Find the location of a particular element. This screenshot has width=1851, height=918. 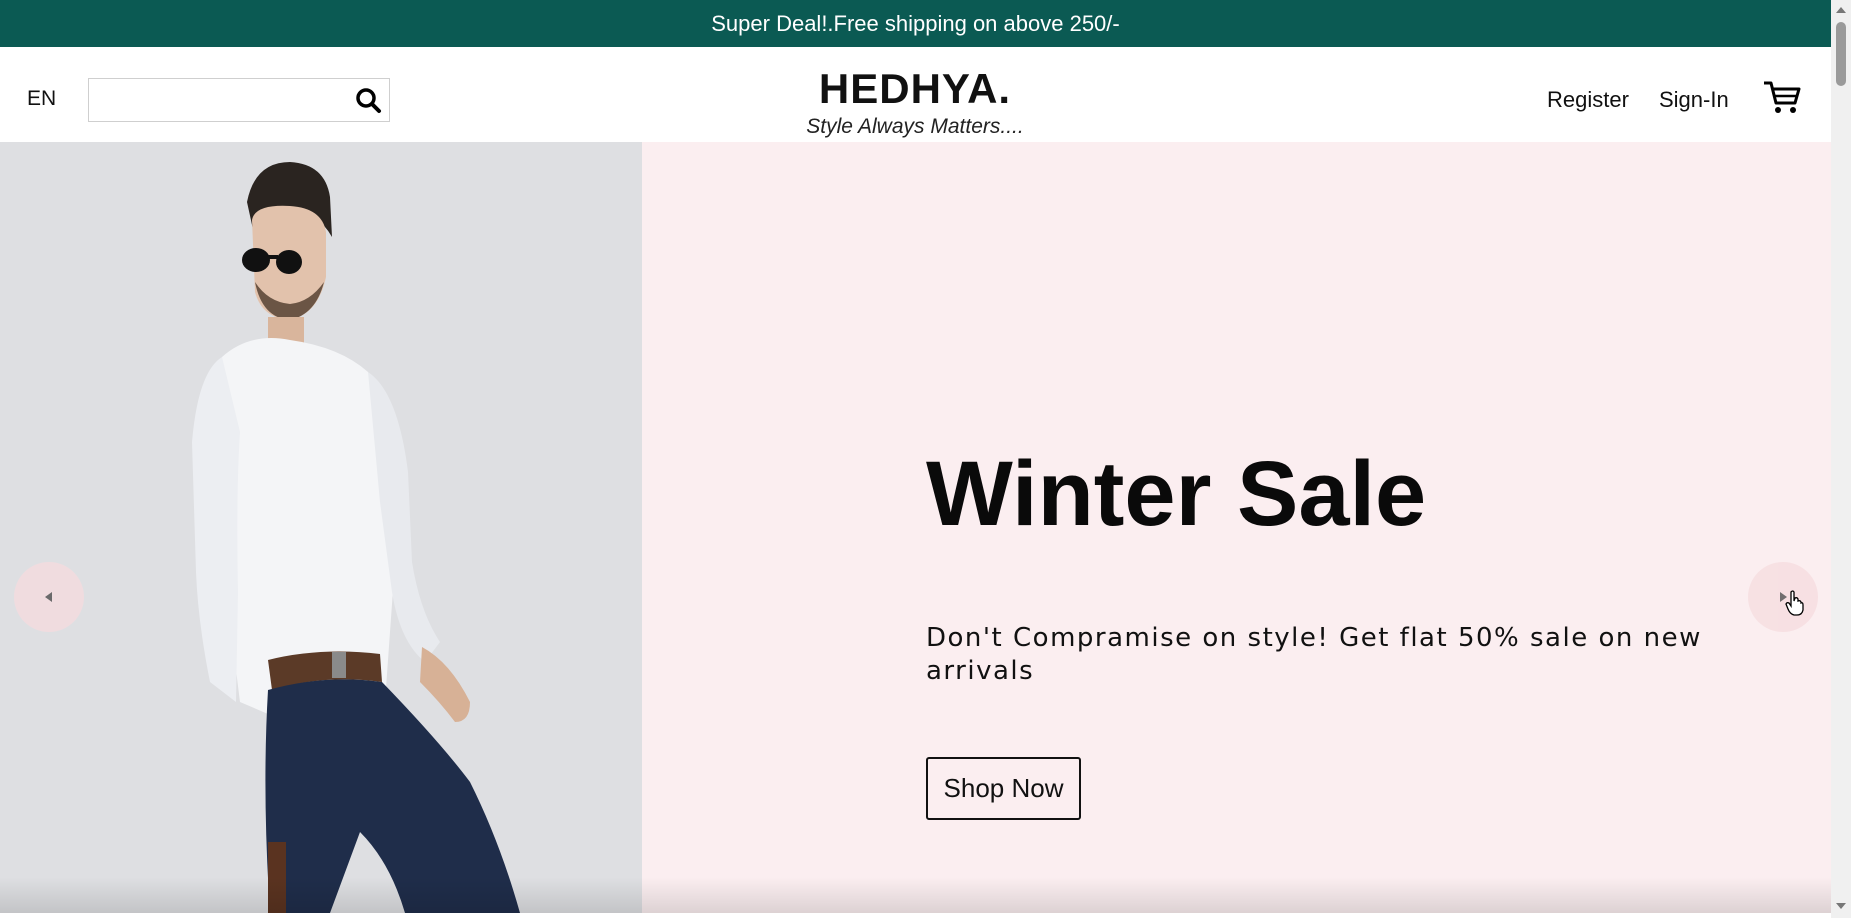

arrow-left-icon is located at coordinates (48, 597).